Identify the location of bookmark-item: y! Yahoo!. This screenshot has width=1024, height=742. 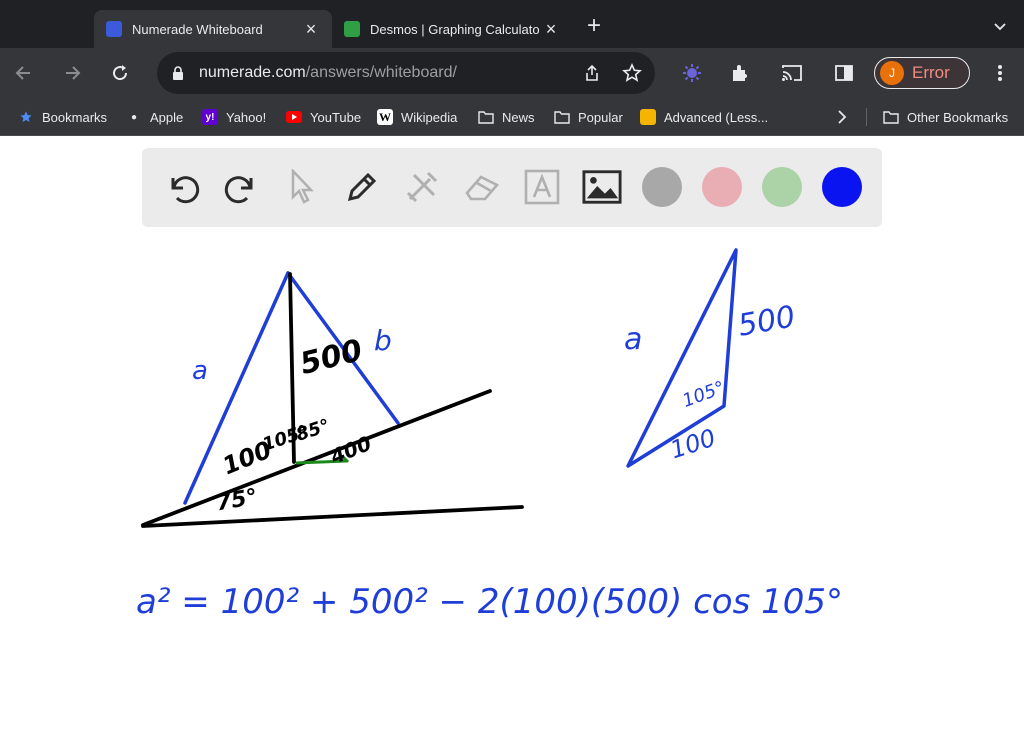
(234, 117).